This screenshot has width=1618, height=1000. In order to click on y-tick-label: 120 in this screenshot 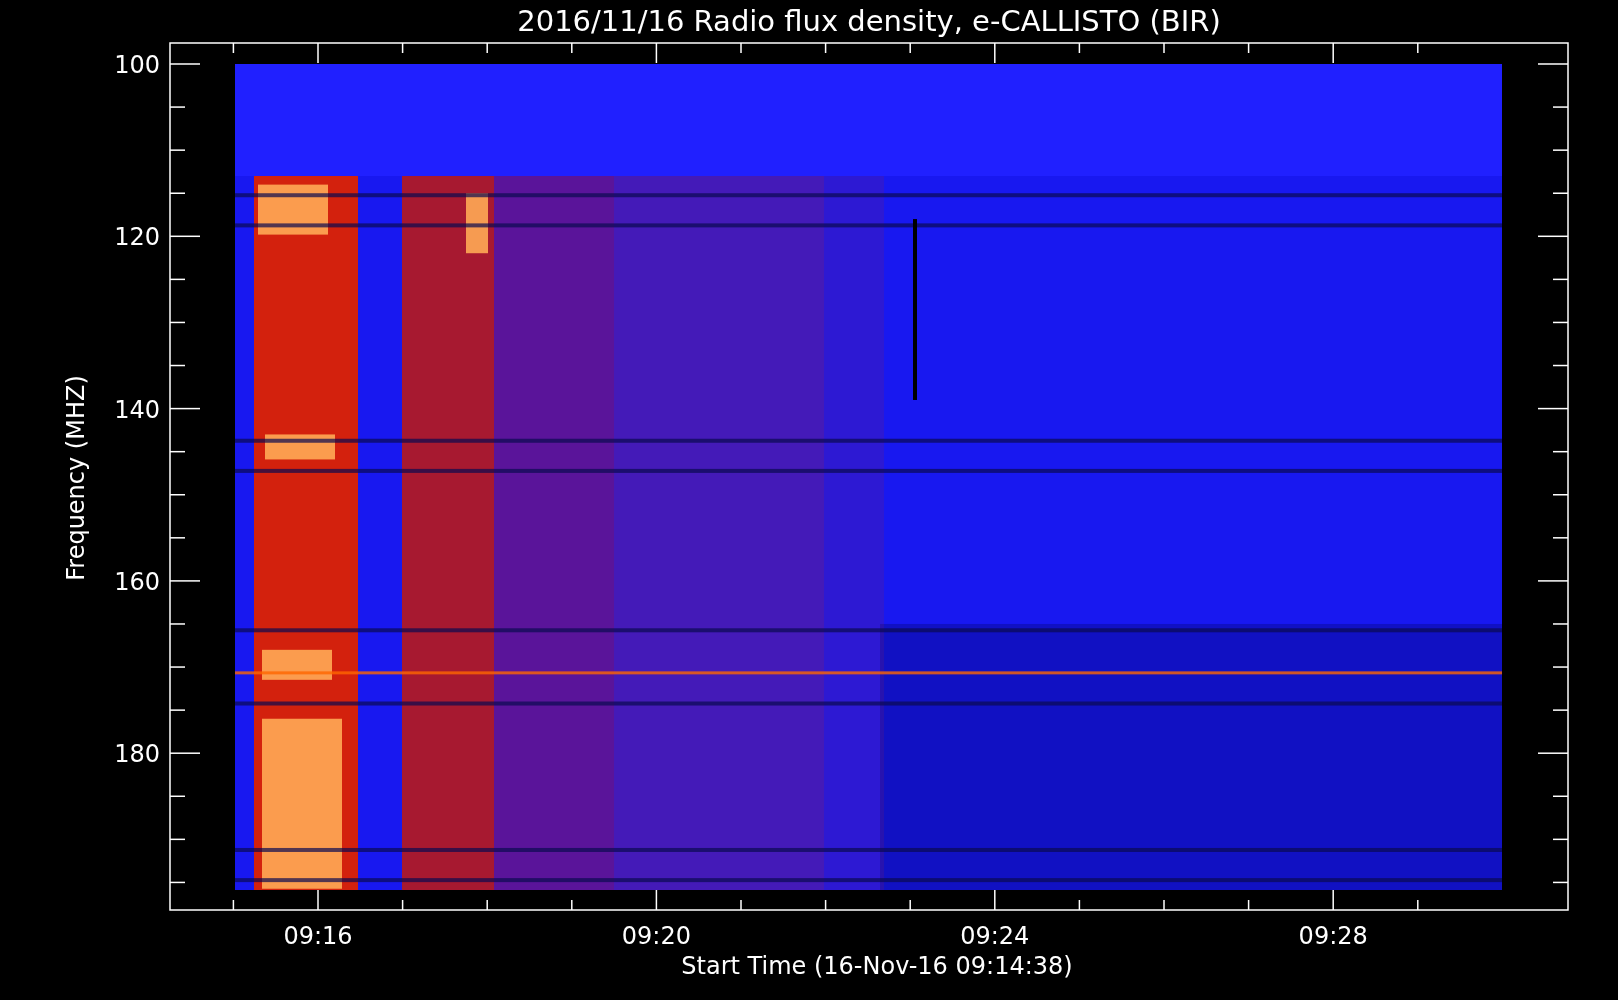, I will do `click(137, 237)`.